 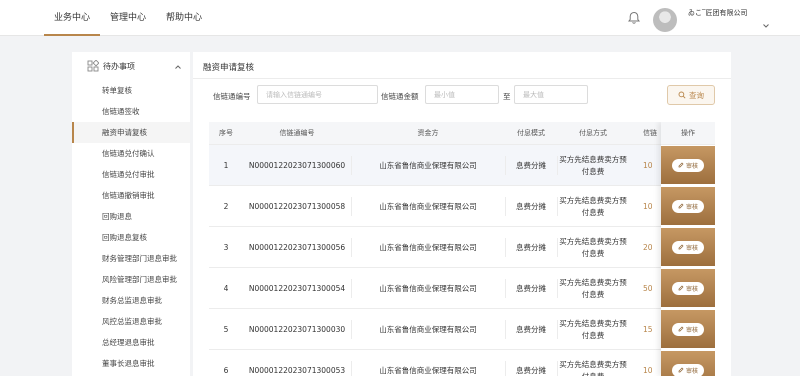 I want to click on cell-index: 5, so click(x=226, y=329).